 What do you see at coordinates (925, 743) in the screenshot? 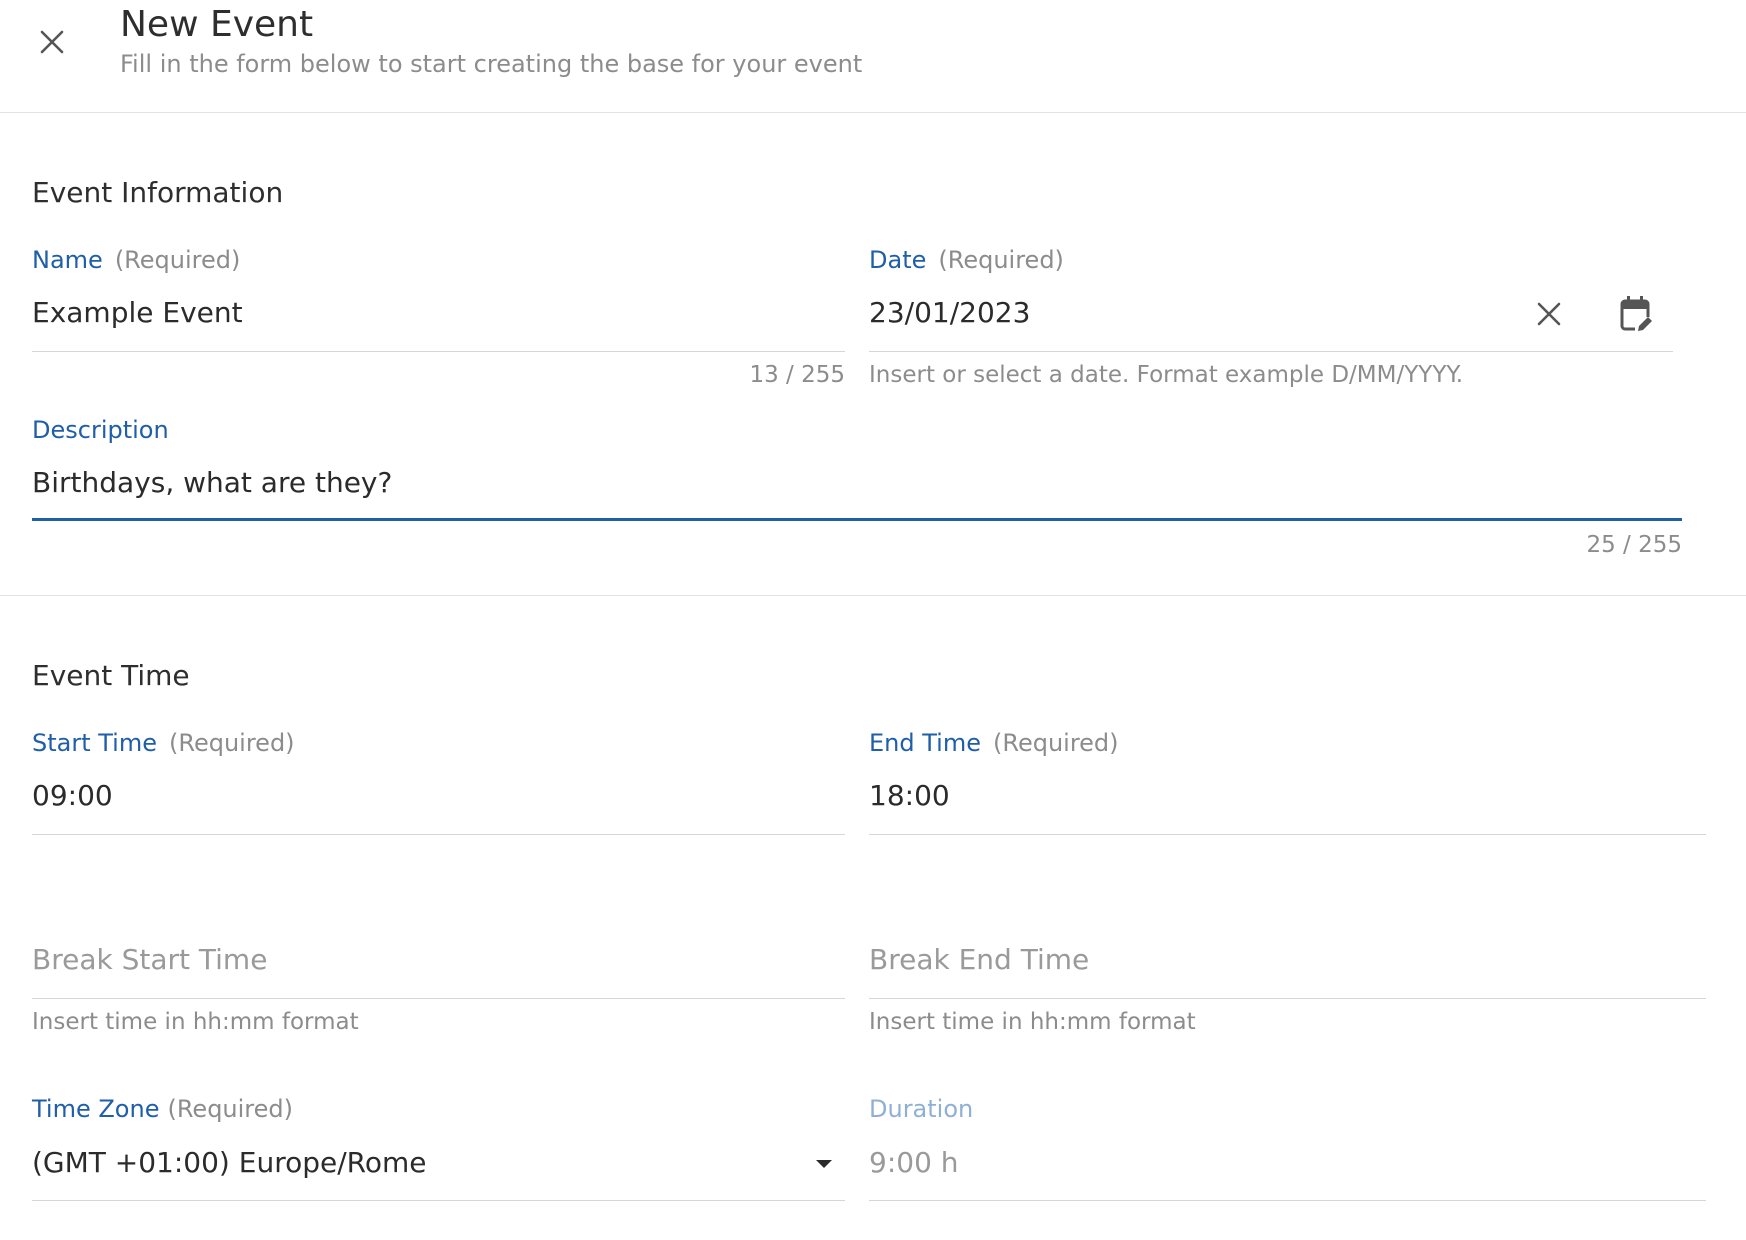
I see `end-time-label-text: End Time` at bounding box center [925, 743].